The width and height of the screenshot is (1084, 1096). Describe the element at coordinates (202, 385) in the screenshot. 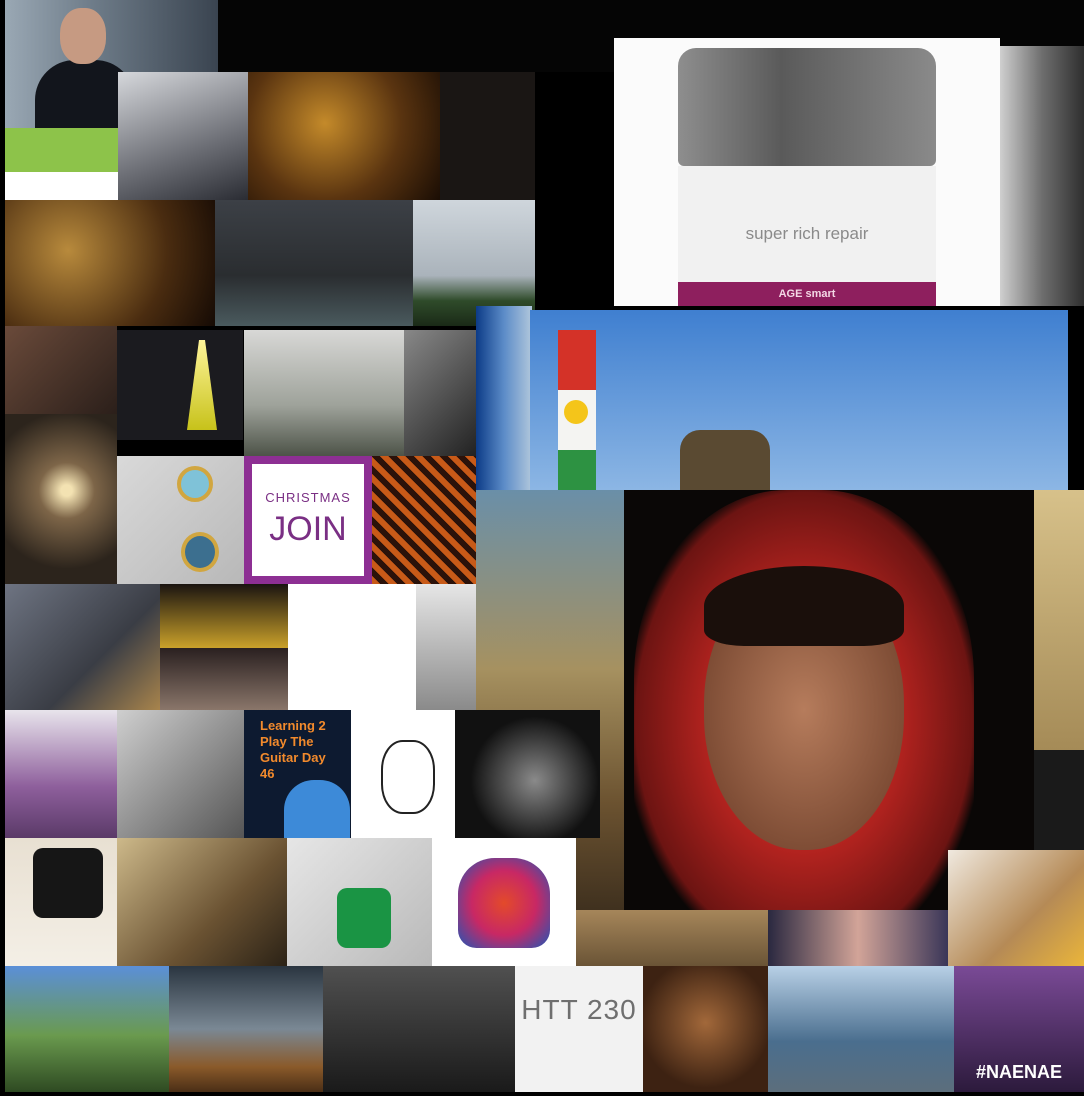

I see `spotlight-beam` at that location.